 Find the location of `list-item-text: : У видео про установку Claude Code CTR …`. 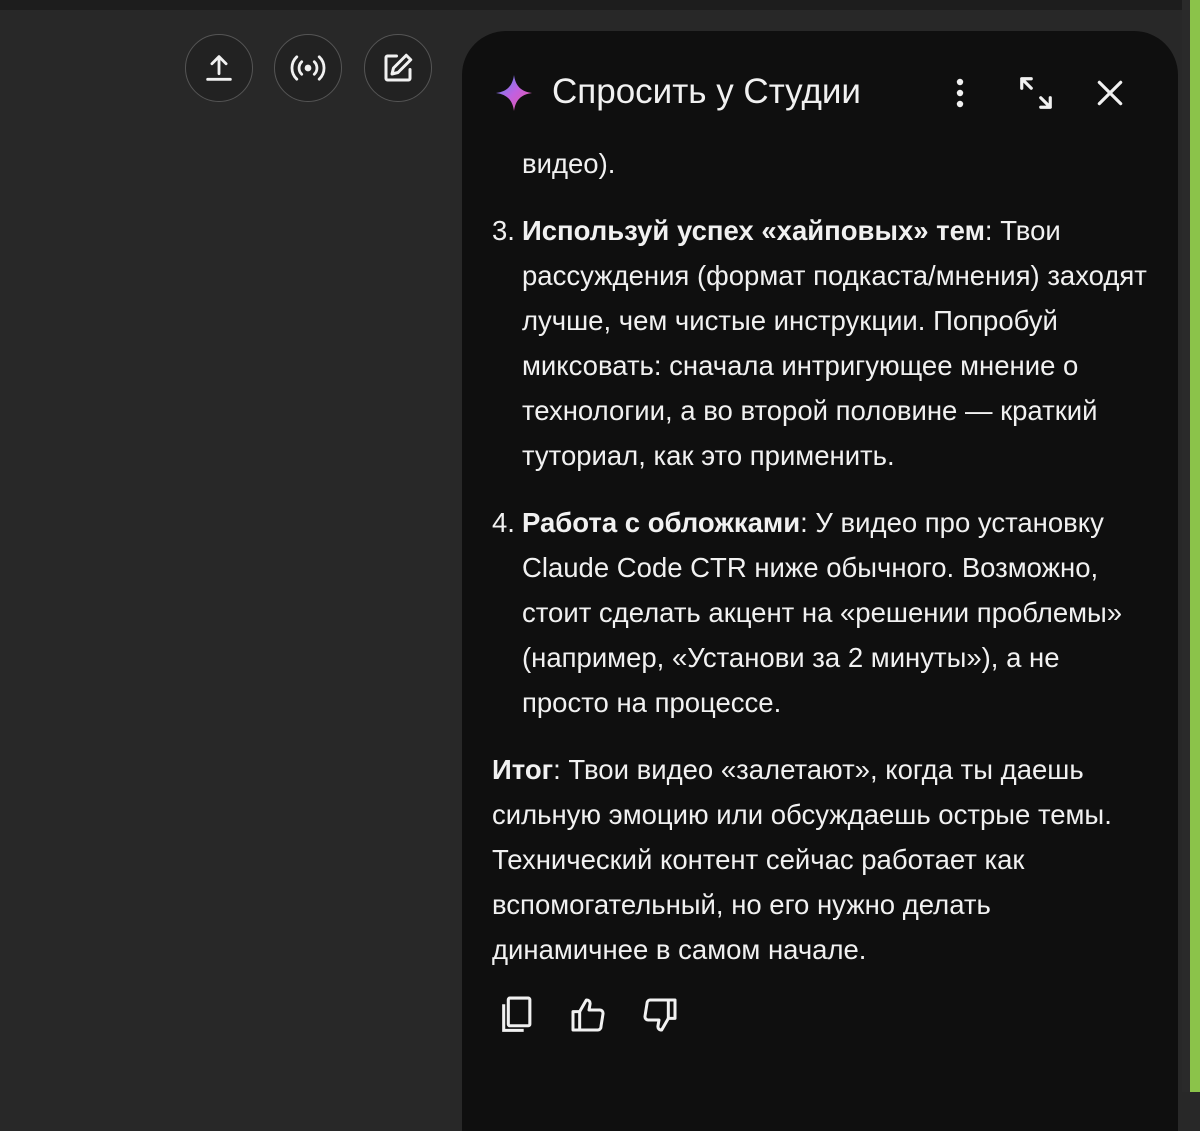

list-item-text: : У видео про установку Claude Code CTR … is located at coordinates (822, 612).